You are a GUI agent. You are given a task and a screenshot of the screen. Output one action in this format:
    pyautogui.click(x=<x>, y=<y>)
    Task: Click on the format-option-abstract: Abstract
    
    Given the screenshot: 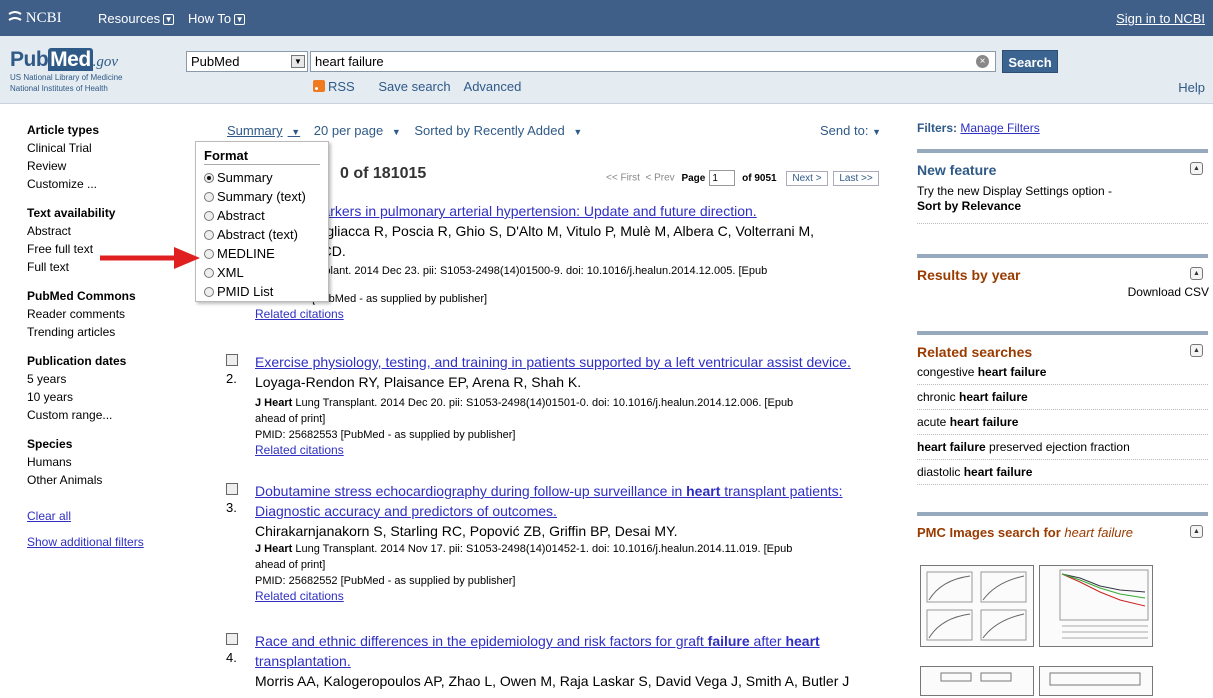 What is the action you would take?
    pyautogui.click(x=262, y=215)
    